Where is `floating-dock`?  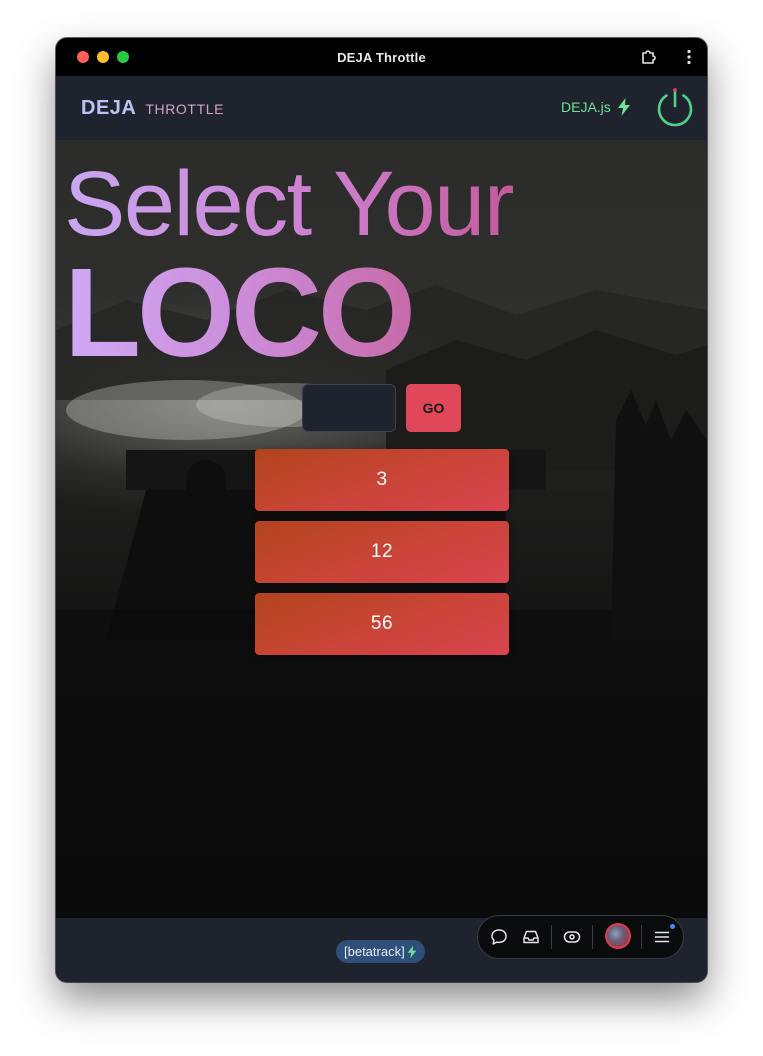
floating-dock is located at coordinates (580, 937).